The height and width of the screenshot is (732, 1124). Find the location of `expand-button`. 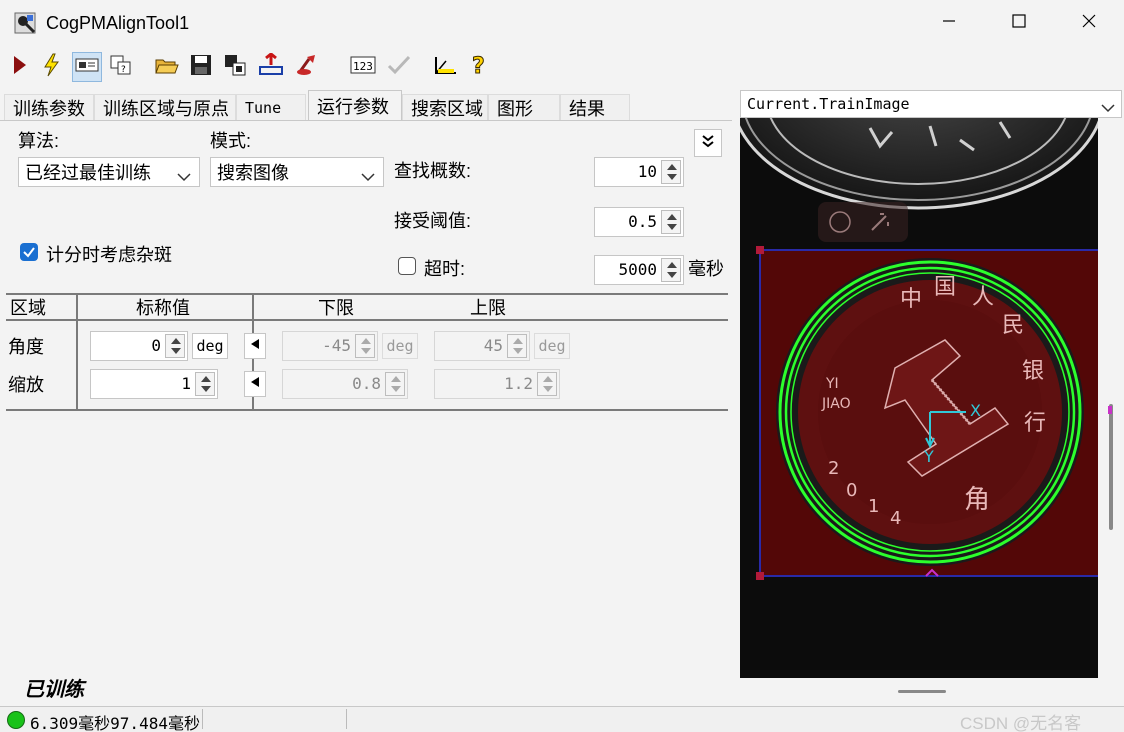

expand-button is located at coordinates (708, 143).